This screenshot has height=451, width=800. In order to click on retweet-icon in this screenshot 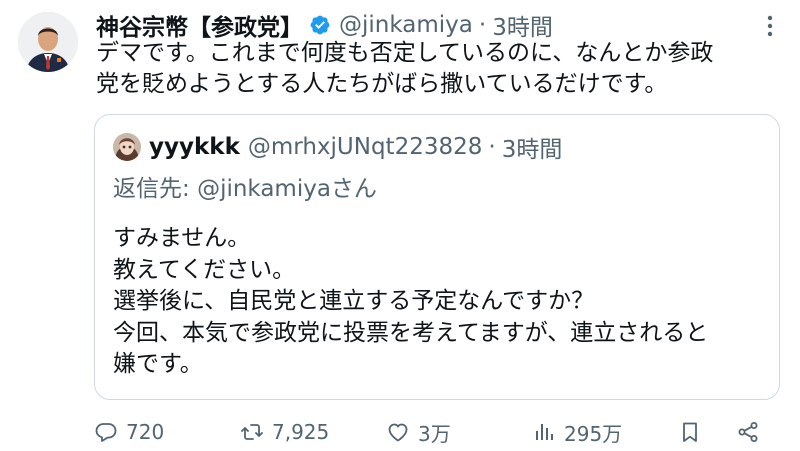, I will do `click(252, 432)`.